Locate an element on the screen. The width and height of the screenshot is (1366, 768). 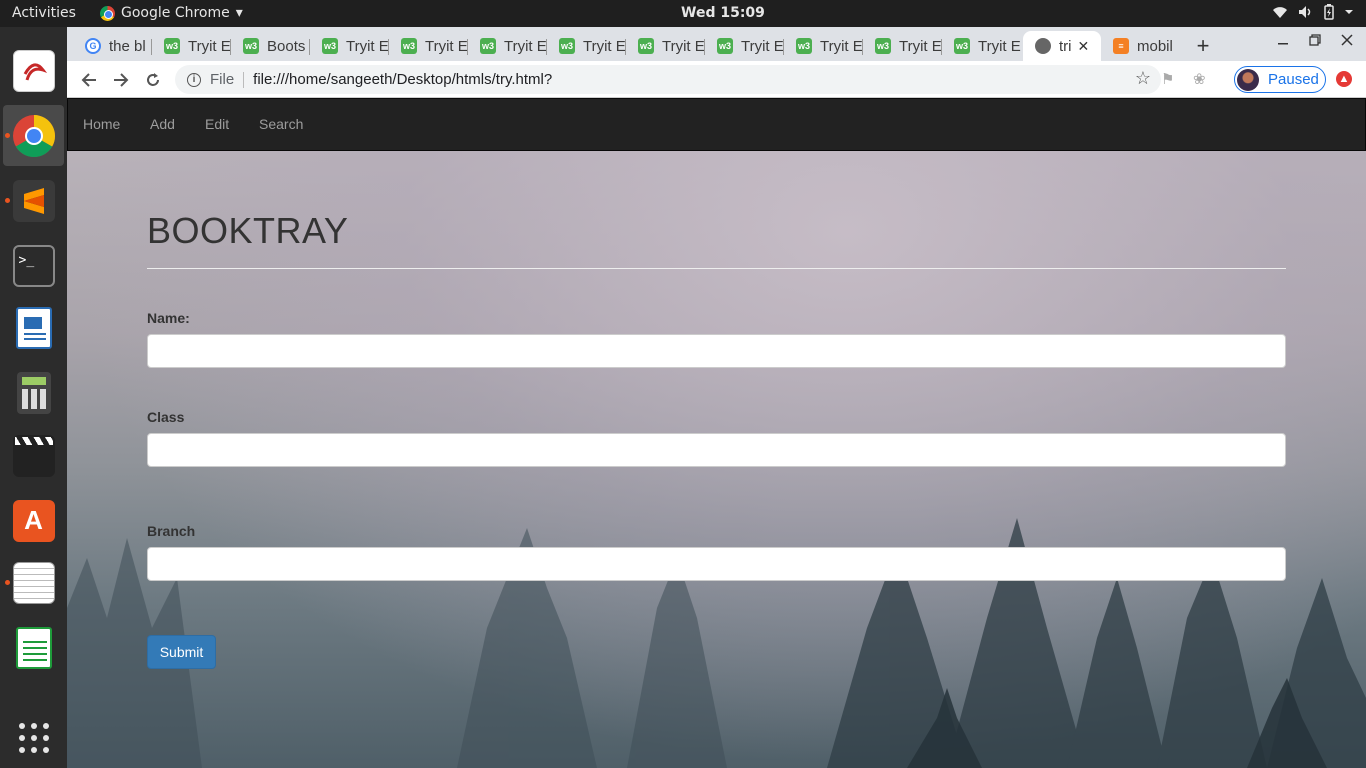
dock-item-calculator is located at coordinates (33, 392).